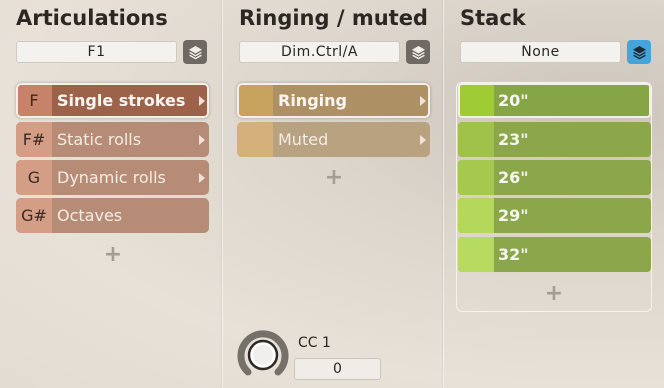 This screenshot has height=388, width=664. What do you see at coordinates (554, 254) in the screenshot?
I see `stack-row-32: 32"` at bounding box center [554, 254].